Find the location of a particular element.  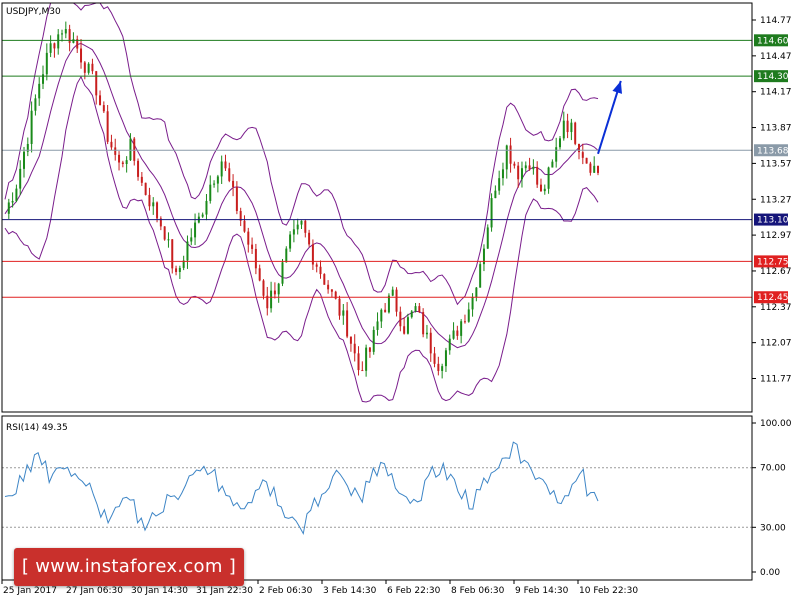

price-tick-label: 112.07 is located at coordinates (776, 344).